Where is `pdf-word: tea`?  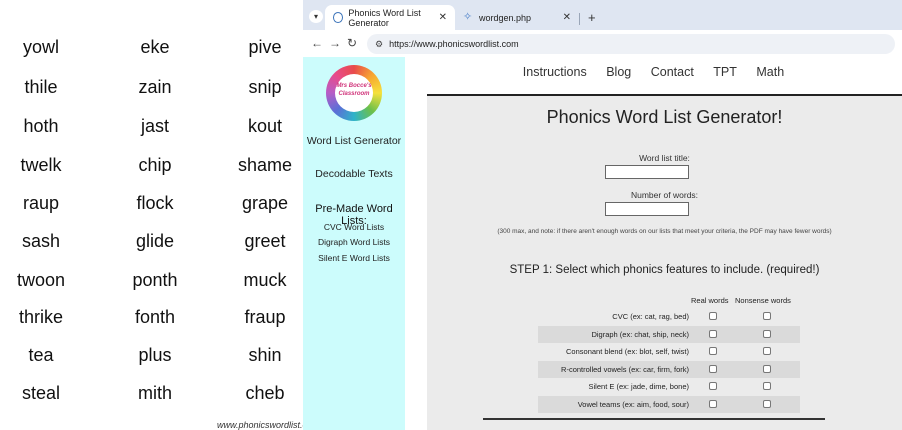
pdf-word: tea is located at coordinates (41, 355).